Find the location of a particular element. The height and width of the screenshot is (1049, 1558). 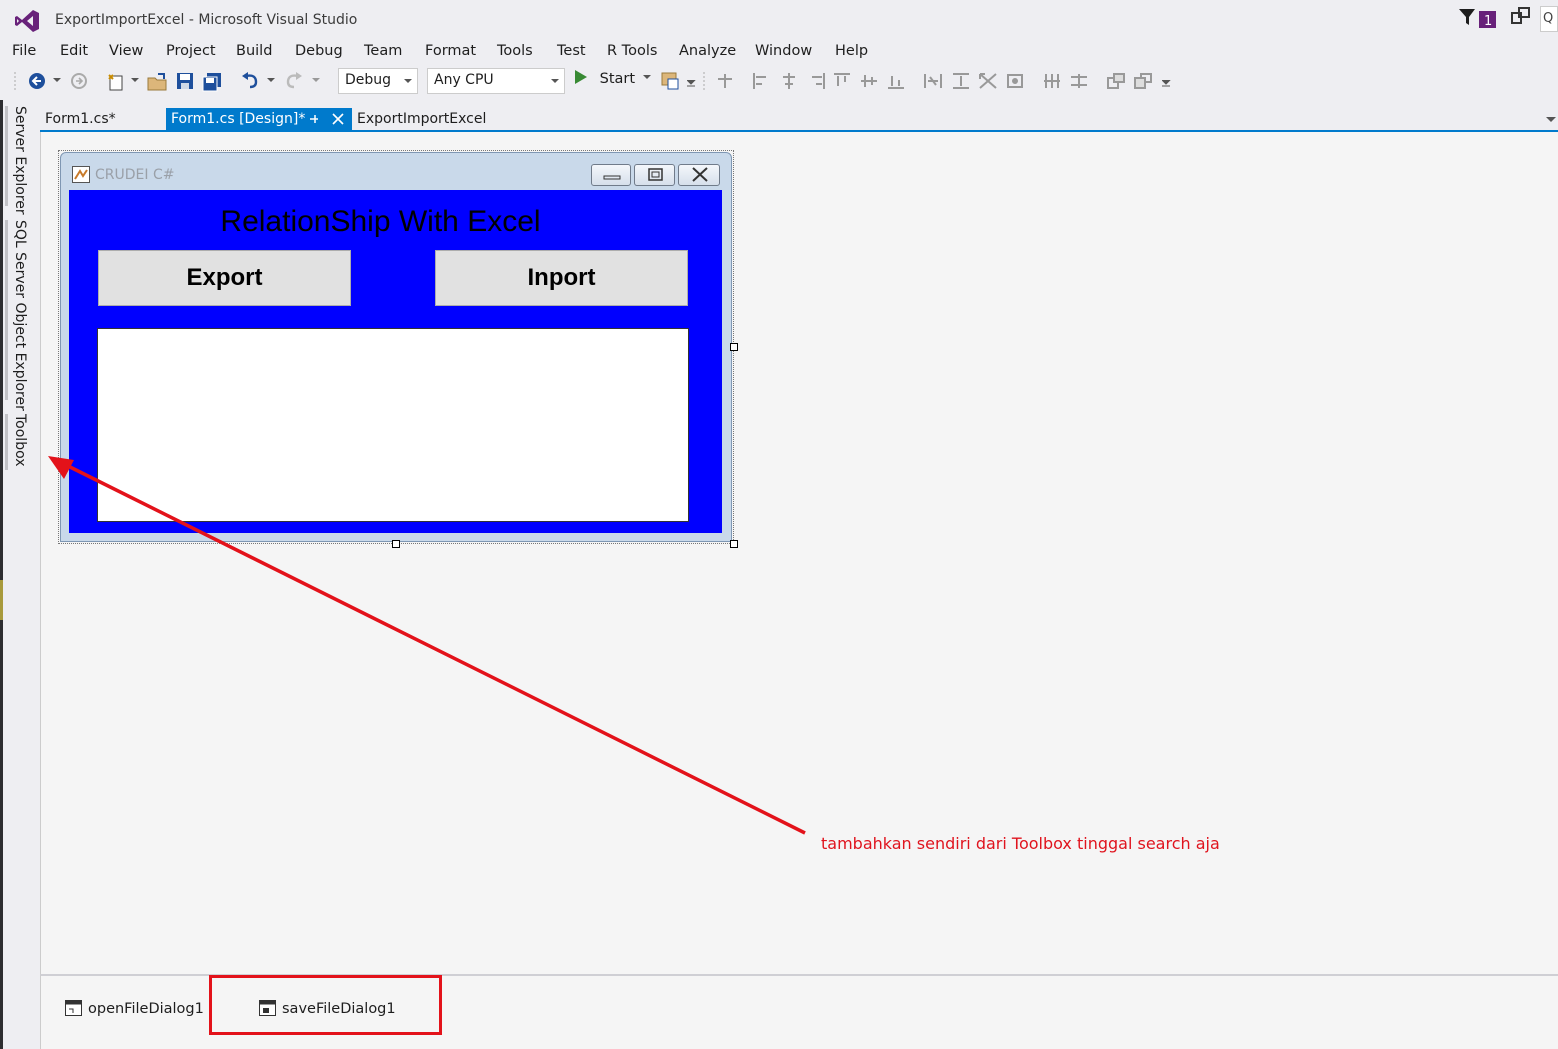

tray-item-open-file-dialog: openFileDialog1 is located at coordinates (134, 1008).